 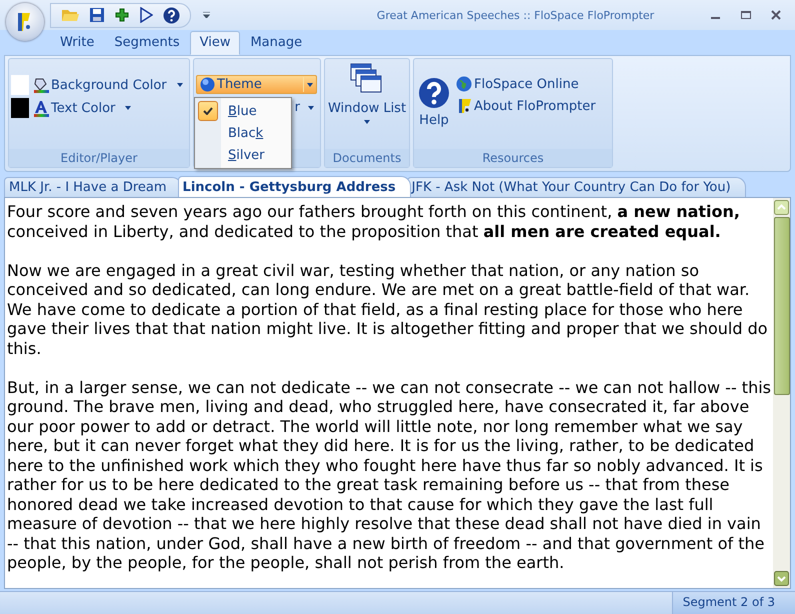 What do you see at coordinates (41, 108) in the screenshot?
I see `font-color-icon` at bounding box center [41, 108].